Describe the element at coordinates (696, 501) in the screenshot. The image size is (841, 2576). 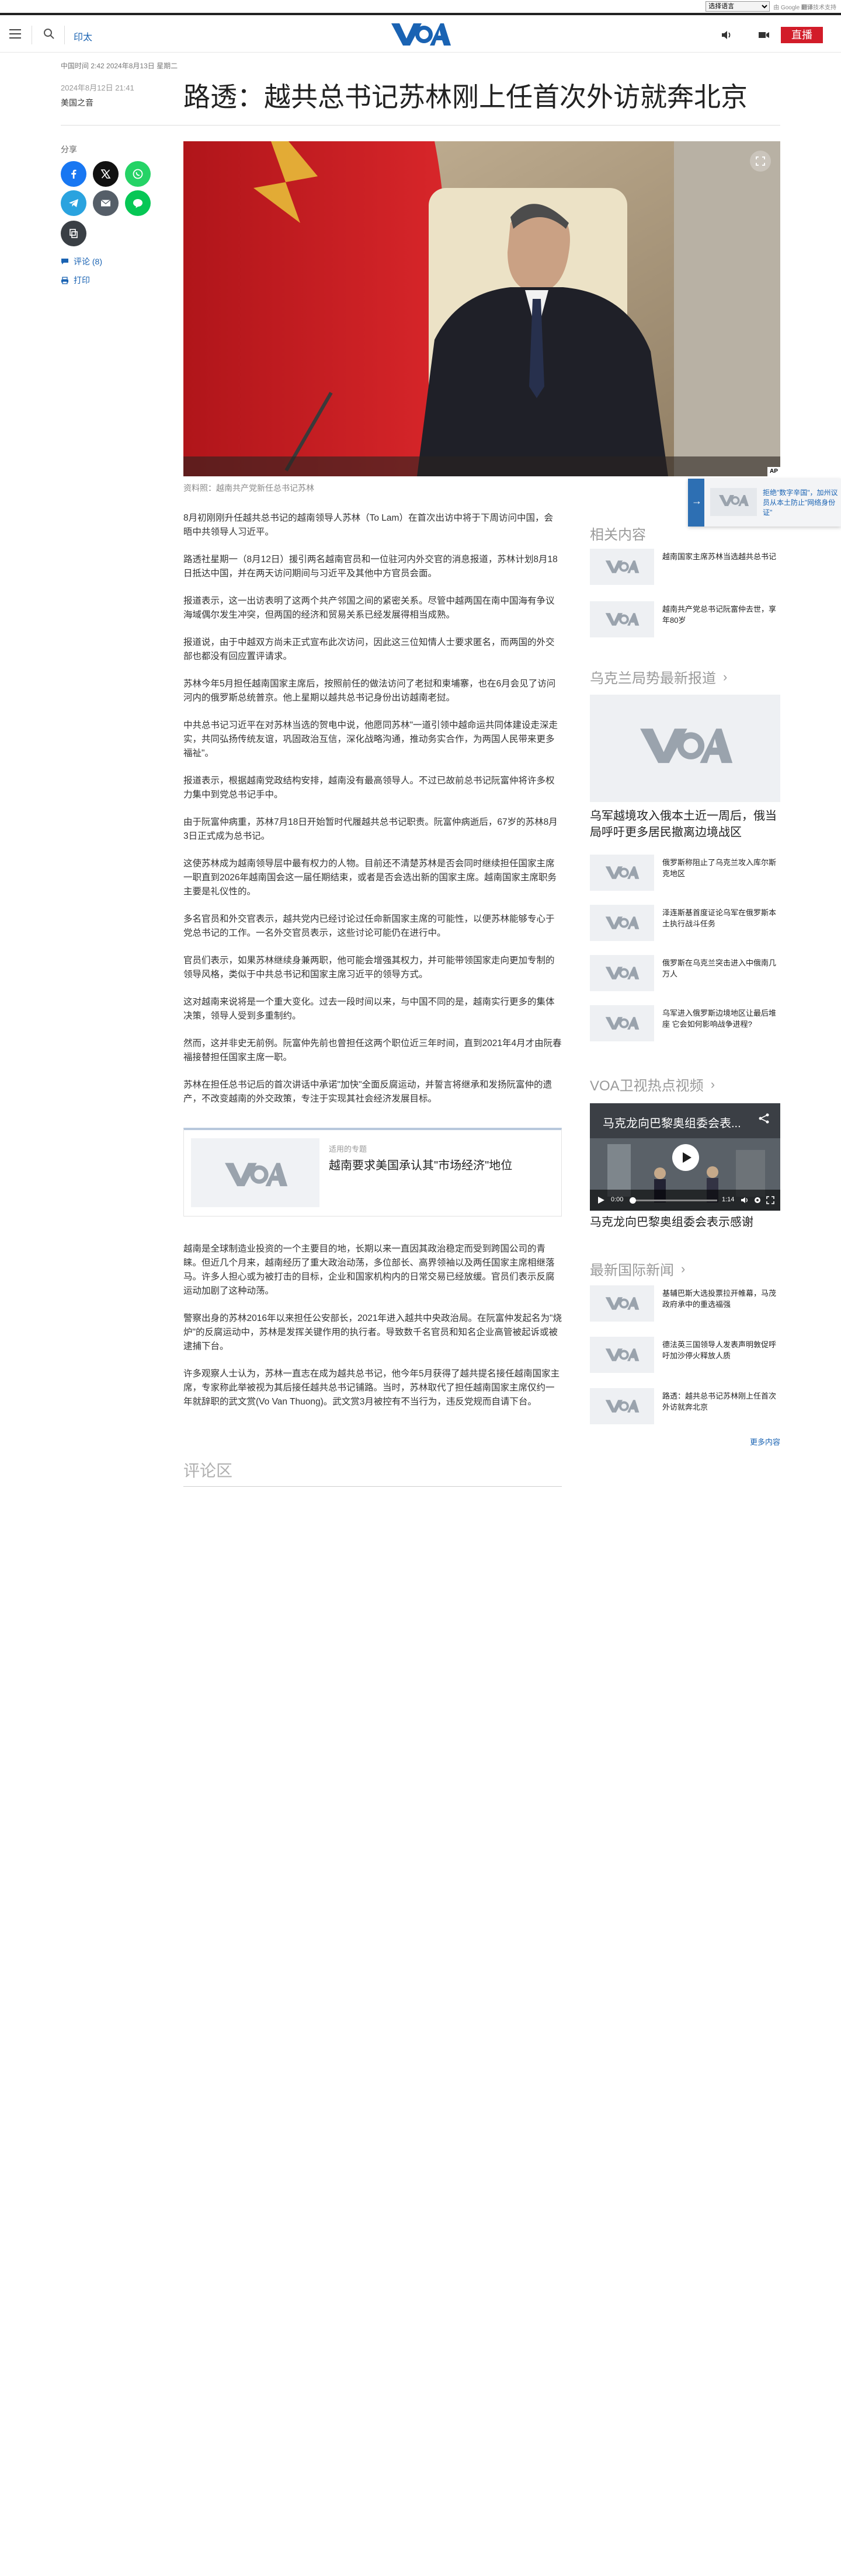
I see `arrow-right-icon: →` at that location.